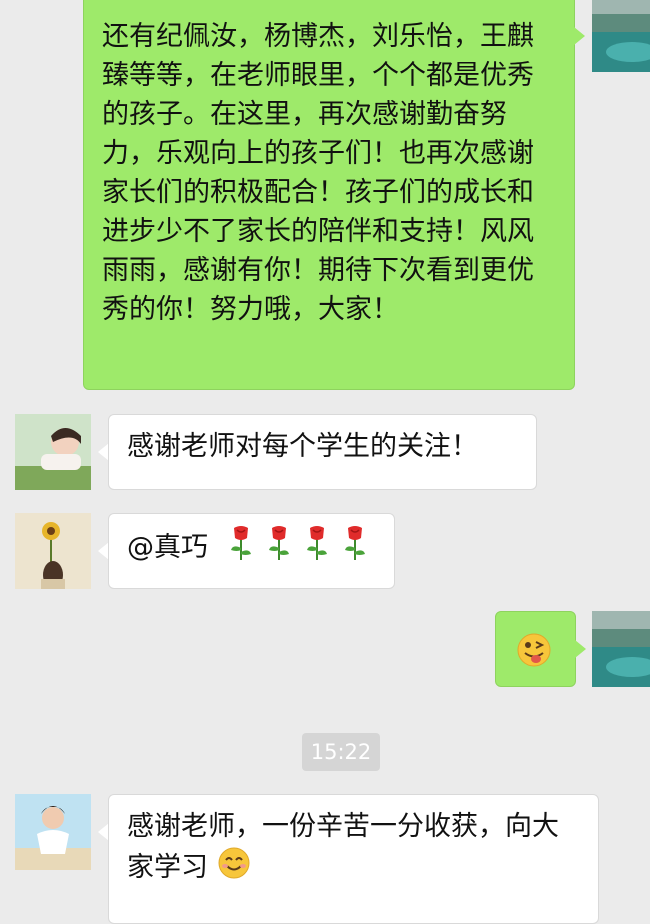 This screenshot has width=650, height=924. I want to click on message-text: @真巧, so click(167, 547).